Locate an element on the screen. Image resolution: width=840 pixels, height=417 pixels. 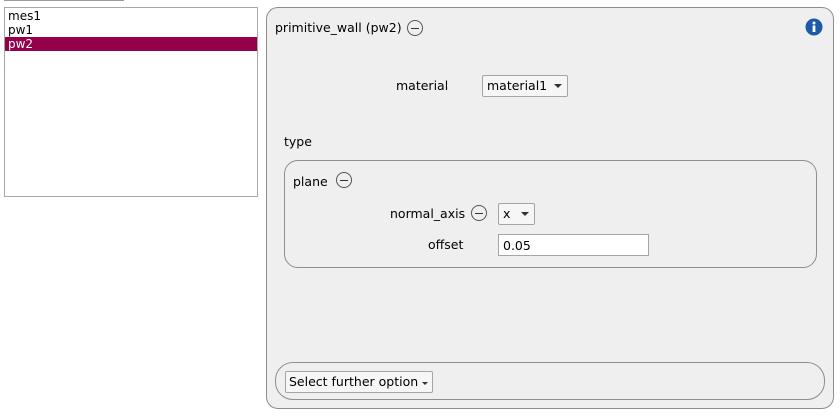
normal-axis-value: x is located at coordinates (507, 213).